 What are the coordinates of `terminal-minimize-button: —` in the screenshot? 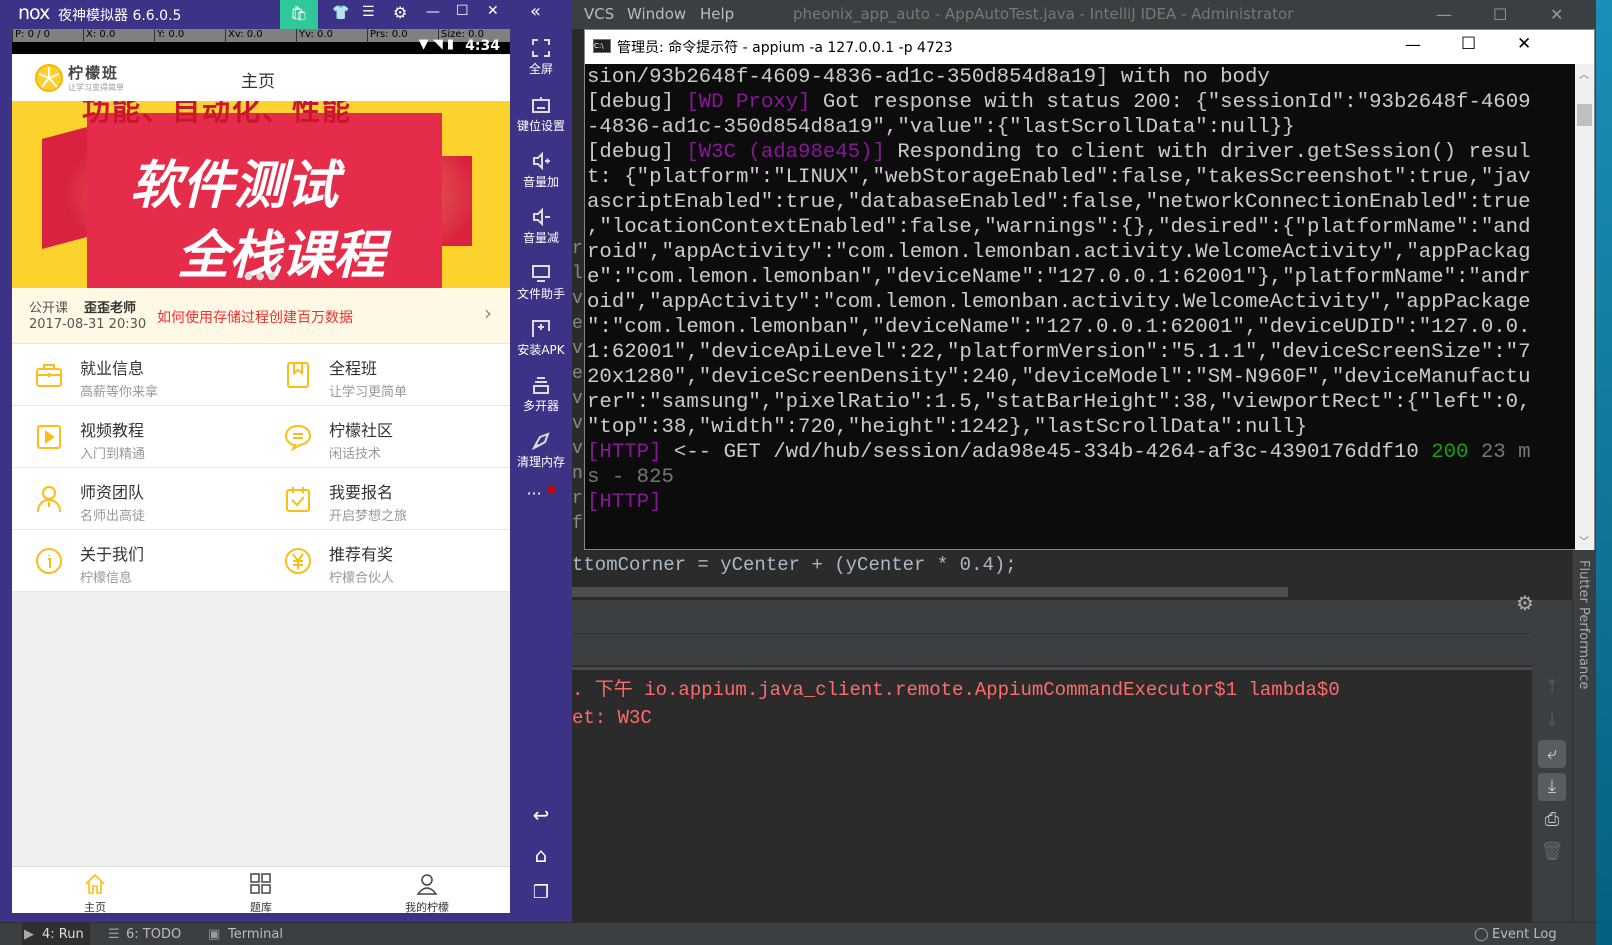 It's located at (1413, 44).